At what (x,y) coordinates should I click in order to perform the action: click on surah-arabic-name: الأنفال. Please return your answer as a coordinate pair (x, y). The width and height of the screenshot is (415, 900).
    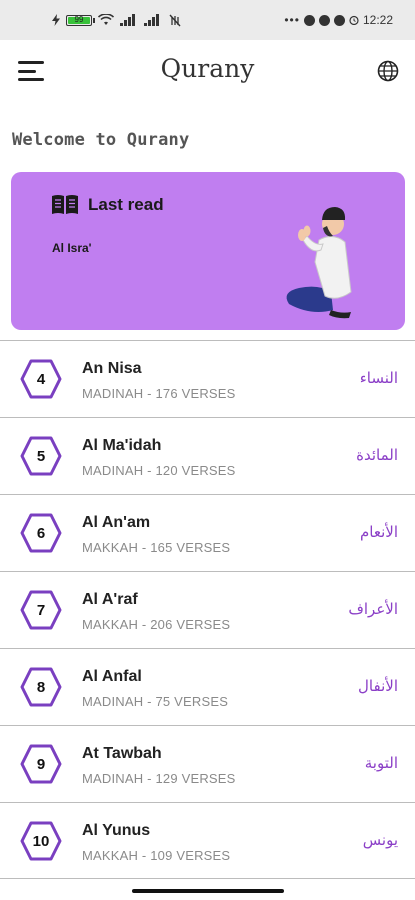
    Looking at the image, I should click on (378, 686).